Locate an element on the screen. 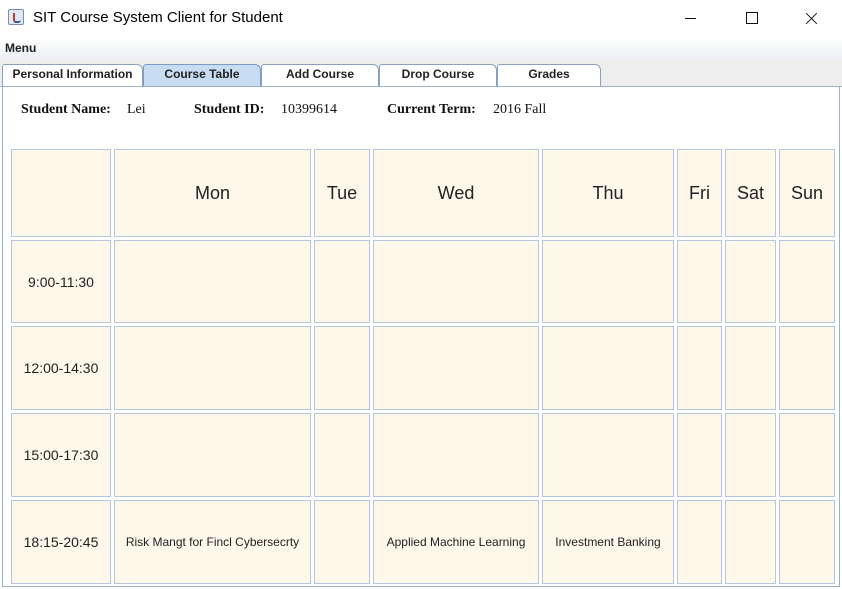  time-slot-label: 9:00-11:30 is located at coordinates (61, 281).